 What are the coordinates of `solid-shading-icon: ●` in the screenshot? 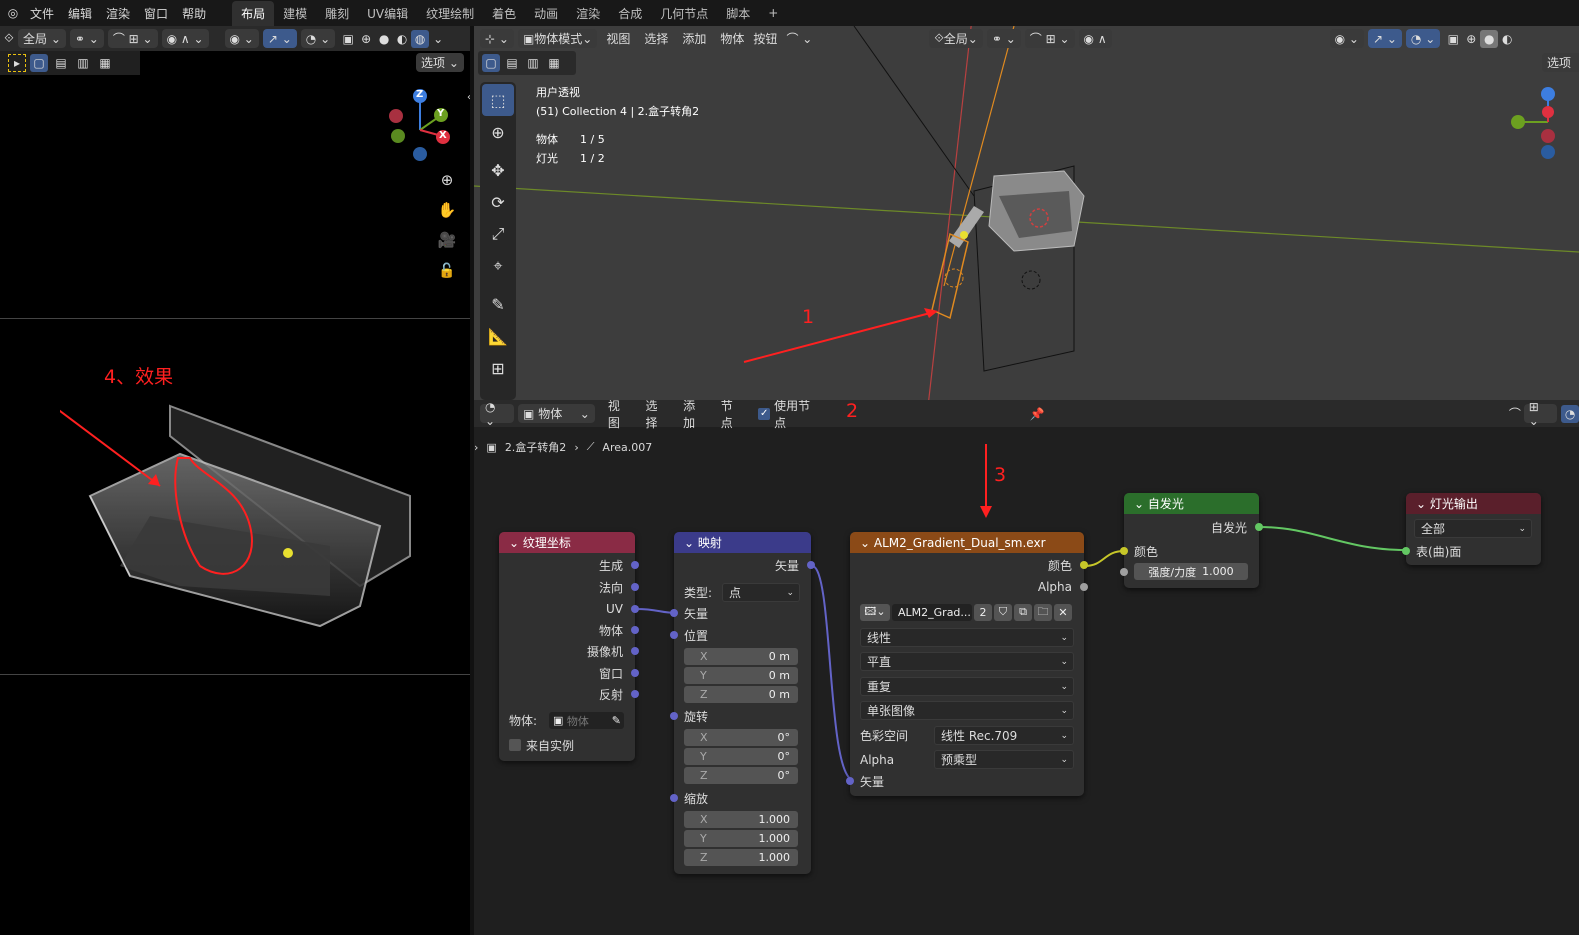 It's located at (384, 39).